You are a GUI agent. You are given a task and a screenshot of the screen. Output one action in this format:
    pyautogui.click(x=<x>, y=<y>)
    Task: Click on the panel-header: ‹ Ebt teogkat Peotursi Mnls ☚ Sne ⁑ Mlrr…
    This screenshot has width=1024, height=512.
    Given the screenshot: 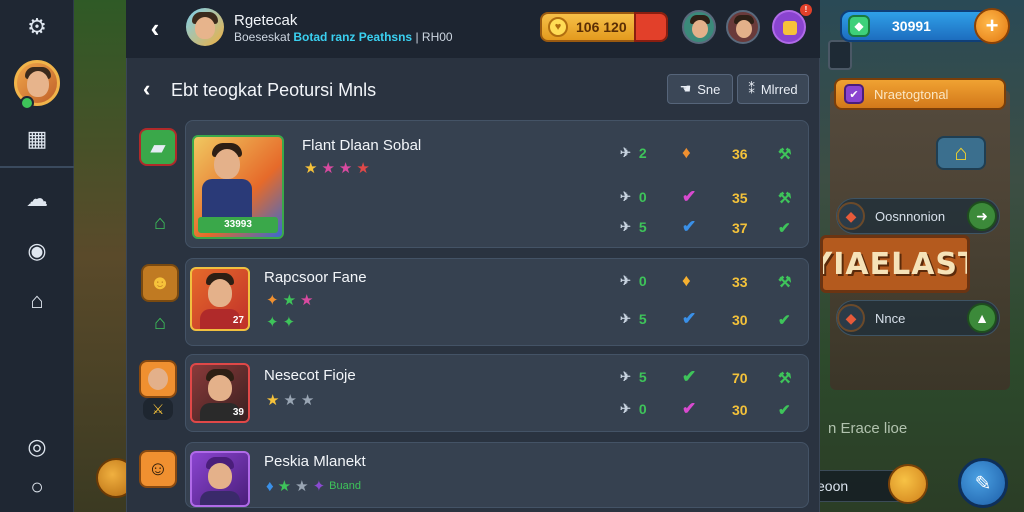 What is the action you would take?
    pyautogui.click(x=474, y=90)
    